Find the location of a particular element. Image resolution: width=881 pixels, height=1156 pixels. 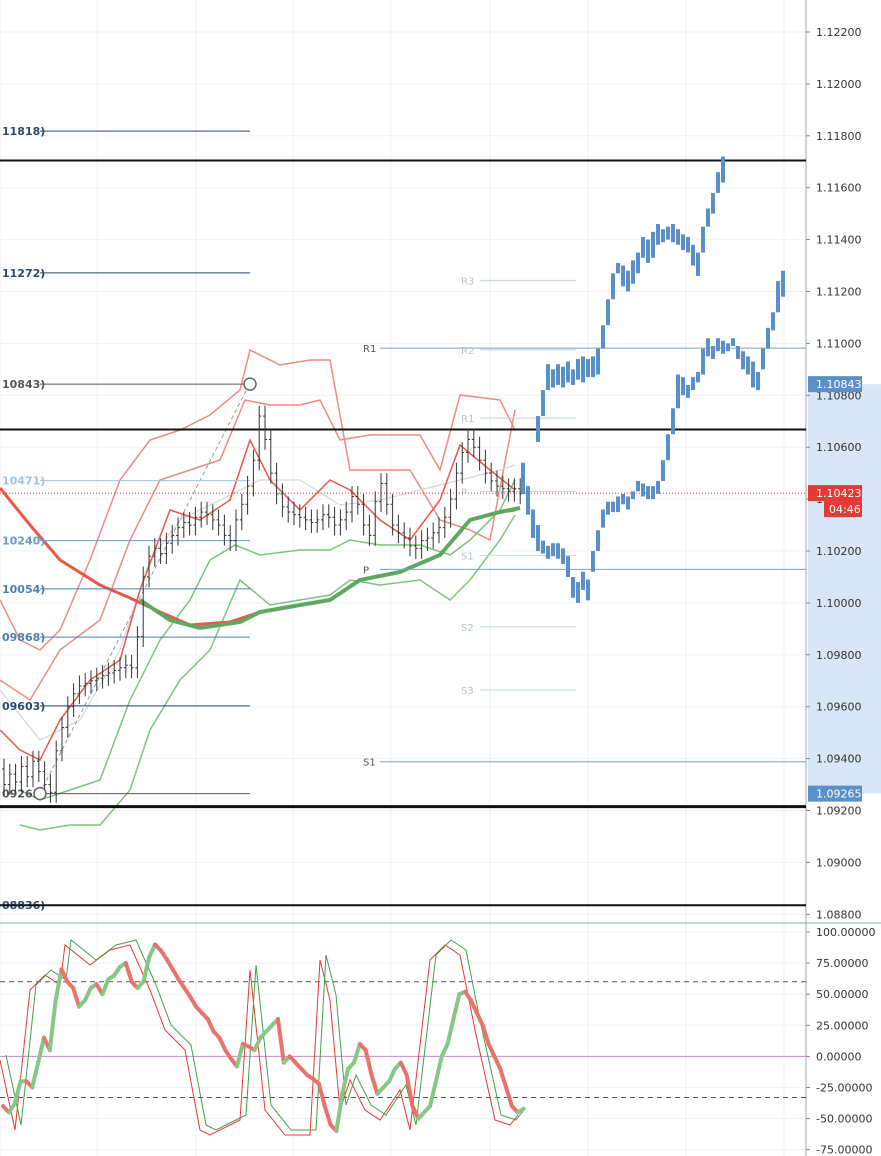

fib-anchor-high is located at coordinates (250, 384).